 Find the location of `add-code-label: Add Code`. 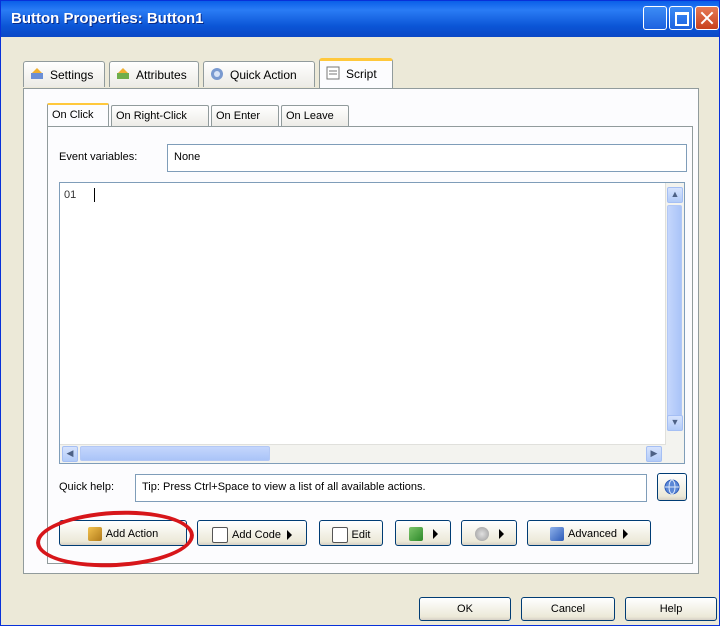

add-code-label: Add Code is located at coordinates (256, 534).